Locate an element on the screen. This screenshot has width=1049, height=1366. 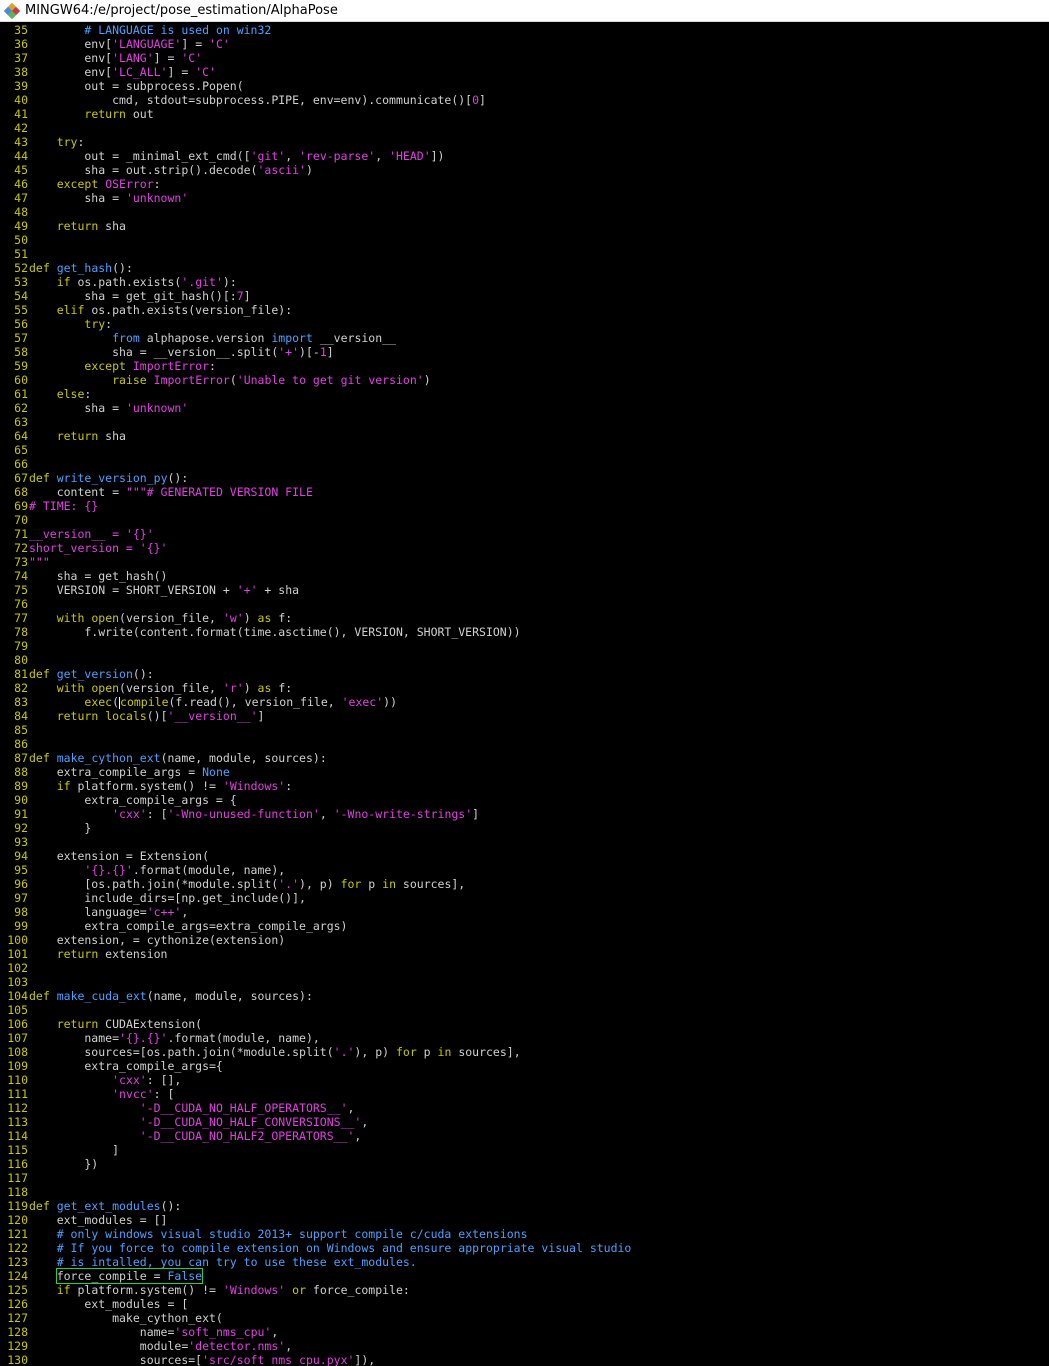
code-token: ext_modules = [] is located at coordinates (98, 1220).